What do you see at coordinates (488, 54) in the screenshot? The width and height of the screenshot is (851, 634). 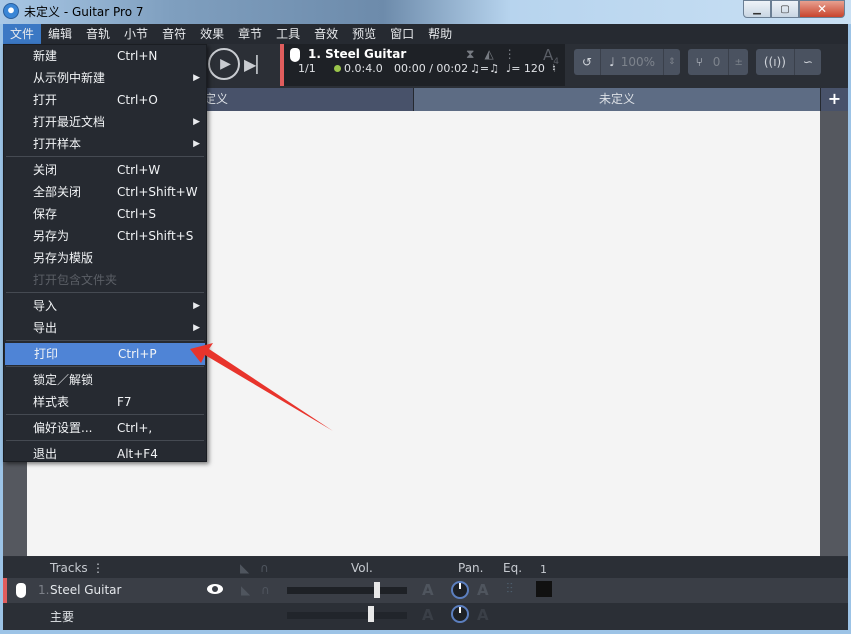 I see `metronome-icon: ◭` at bounding box center [488, 54].